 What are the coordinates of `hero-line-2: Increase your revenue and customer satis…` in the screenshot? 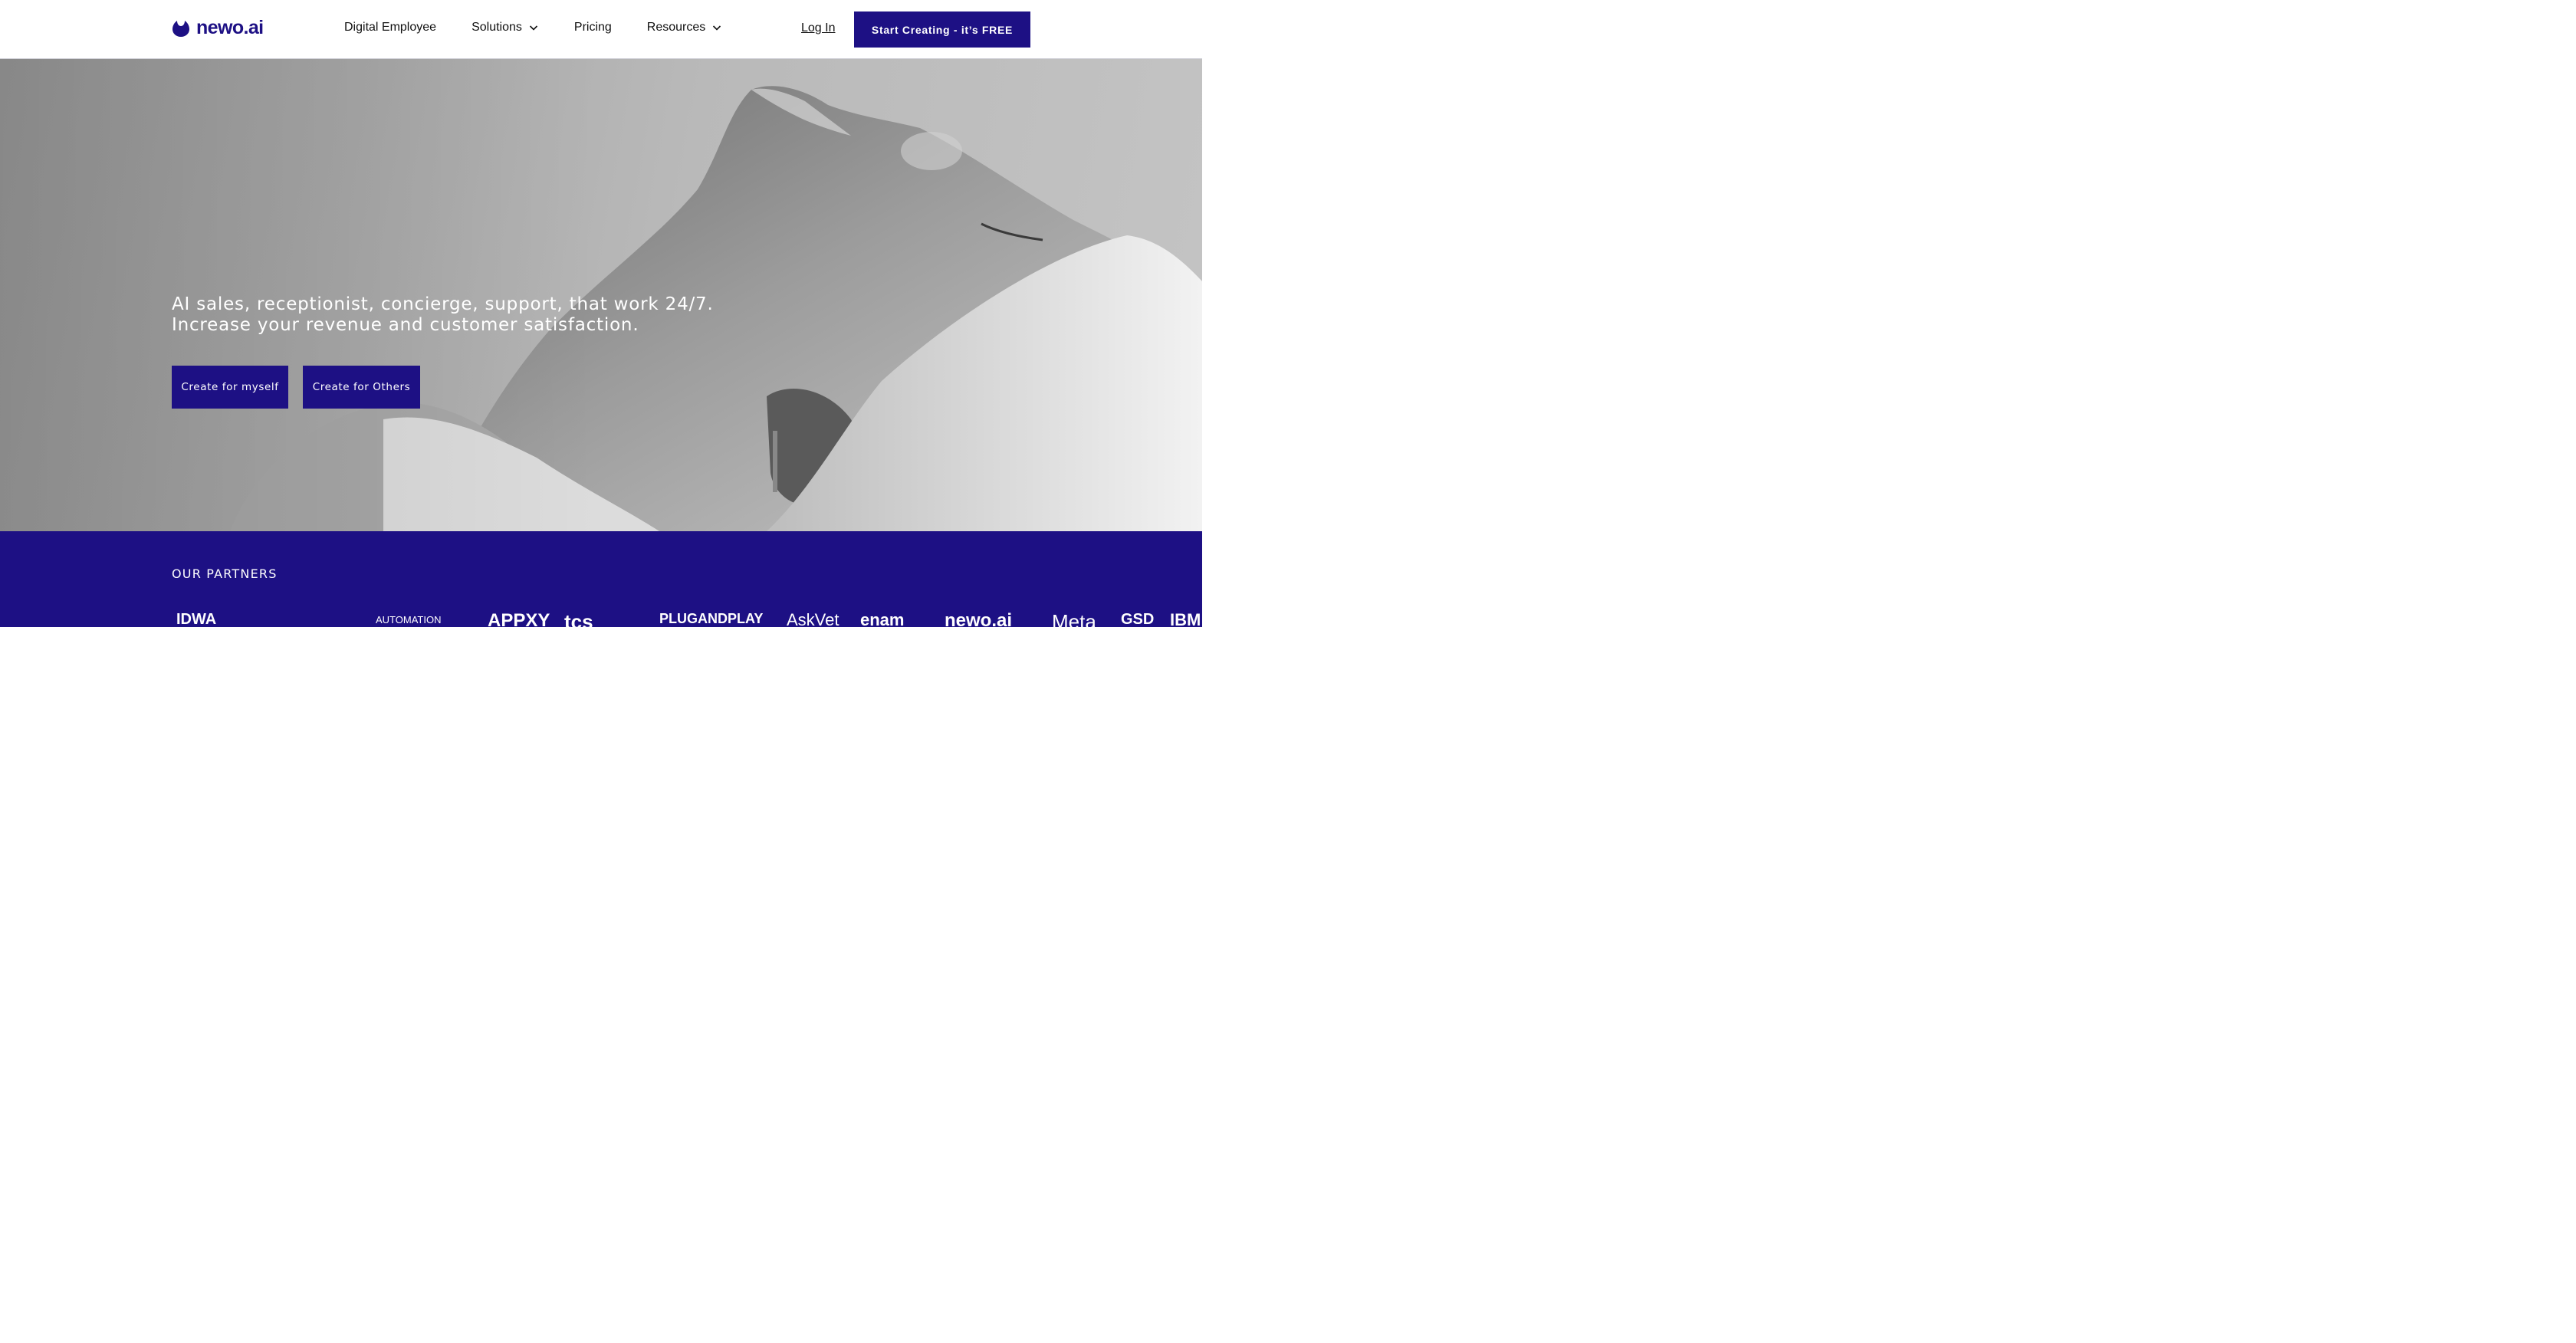 It's located at (406, 325).